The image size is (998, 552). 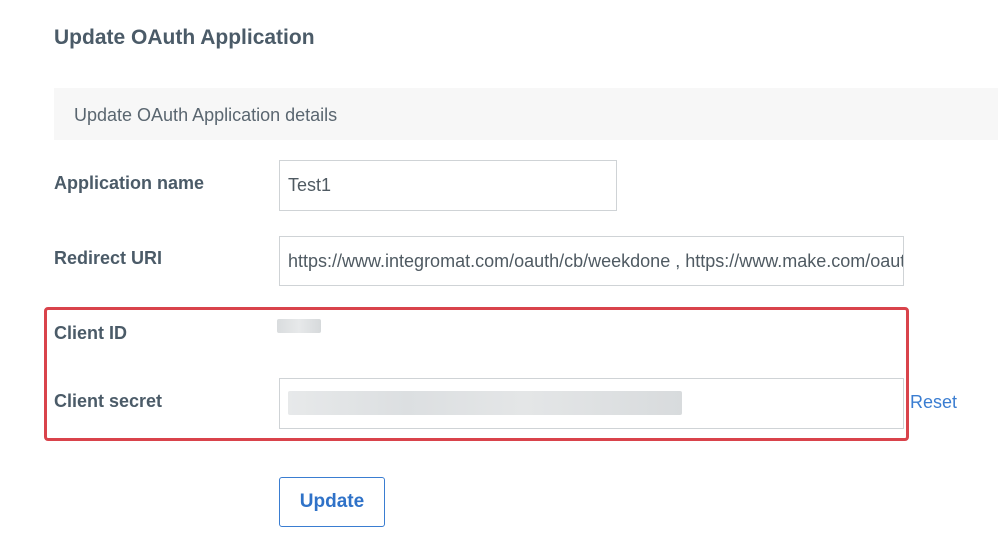 I want to click on update-button: Update, so click(x=332, y=502).